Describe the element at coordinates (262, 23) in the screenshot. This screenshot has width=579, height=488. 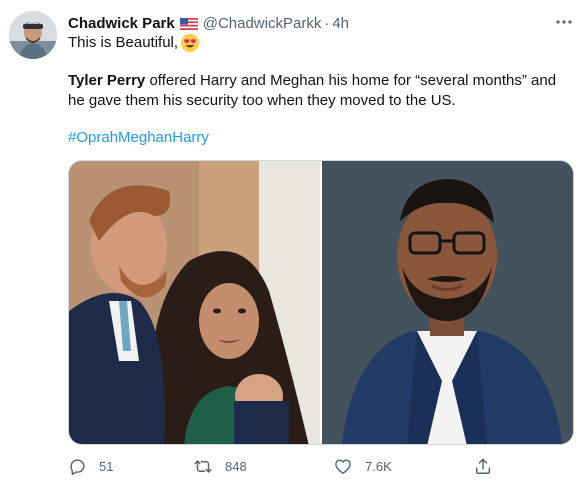
I see `author-handle: @ChadwickParkk` at that location.